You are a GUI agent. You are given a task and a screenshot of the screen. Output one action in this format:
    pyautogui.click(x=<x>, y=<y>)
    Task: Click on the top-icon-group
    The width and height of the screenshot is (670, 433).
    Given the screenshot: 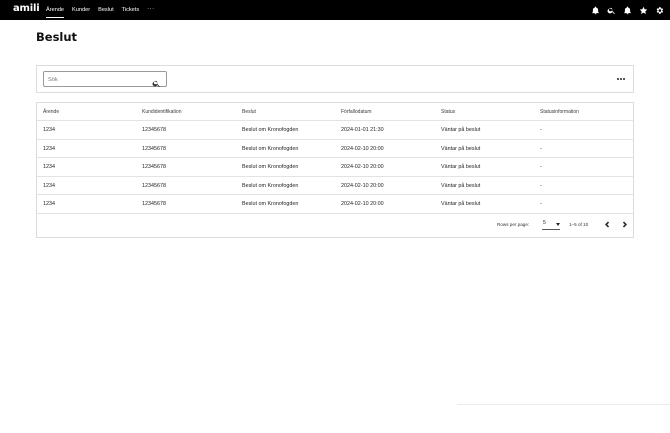 What is the action you would take?
    pyautogui.click(x=624, y=10)
    